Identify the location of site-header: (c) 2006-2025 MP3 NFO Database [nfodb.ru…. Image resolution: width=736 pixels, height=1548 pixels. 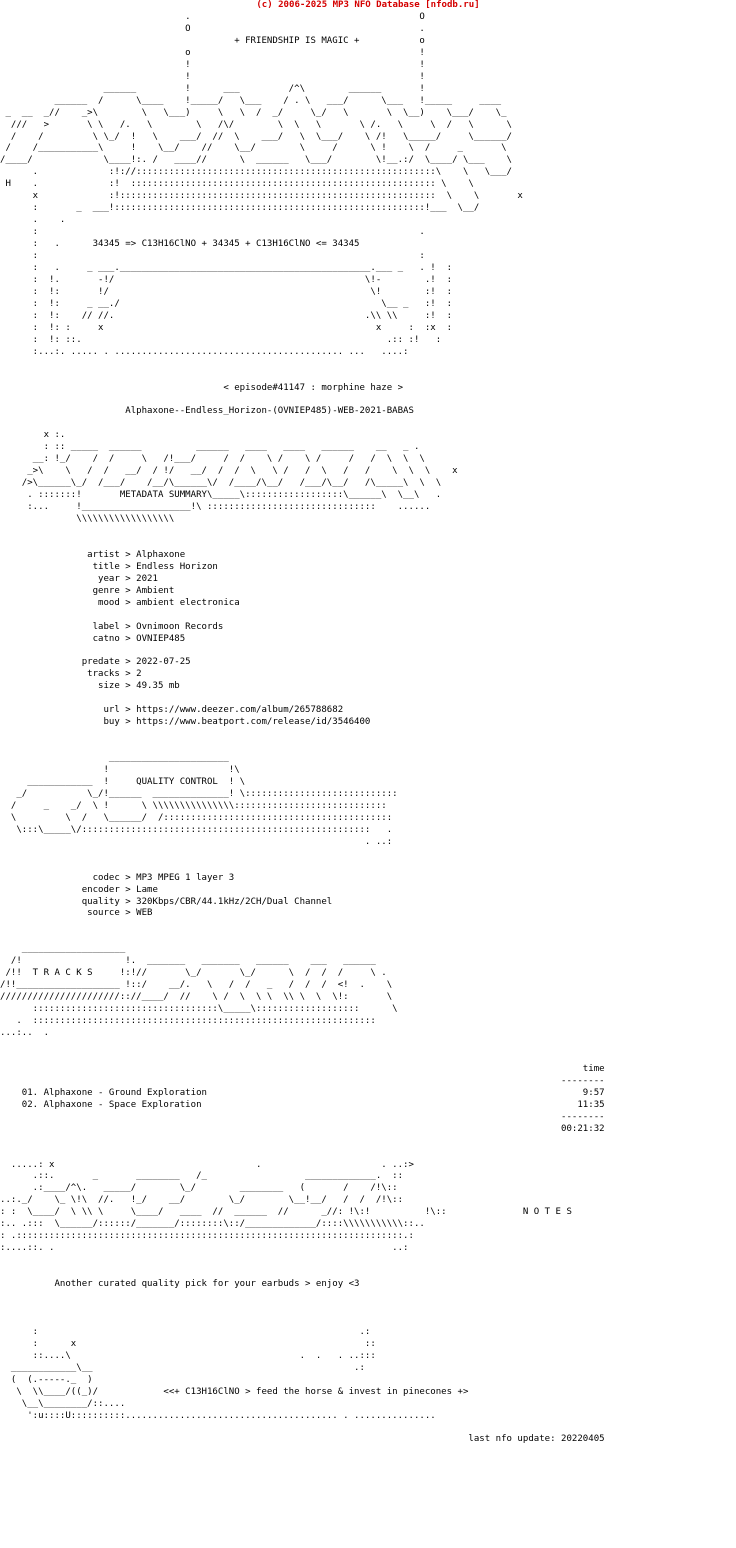
(368, 5).